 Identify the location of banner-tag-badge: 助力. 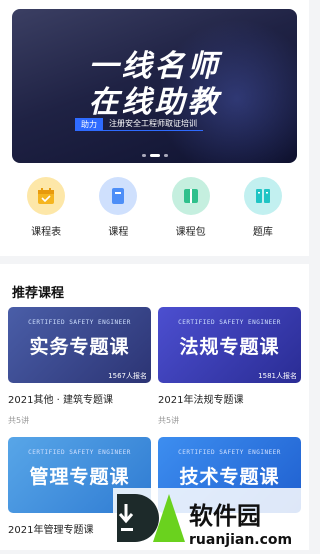
(89, 124).